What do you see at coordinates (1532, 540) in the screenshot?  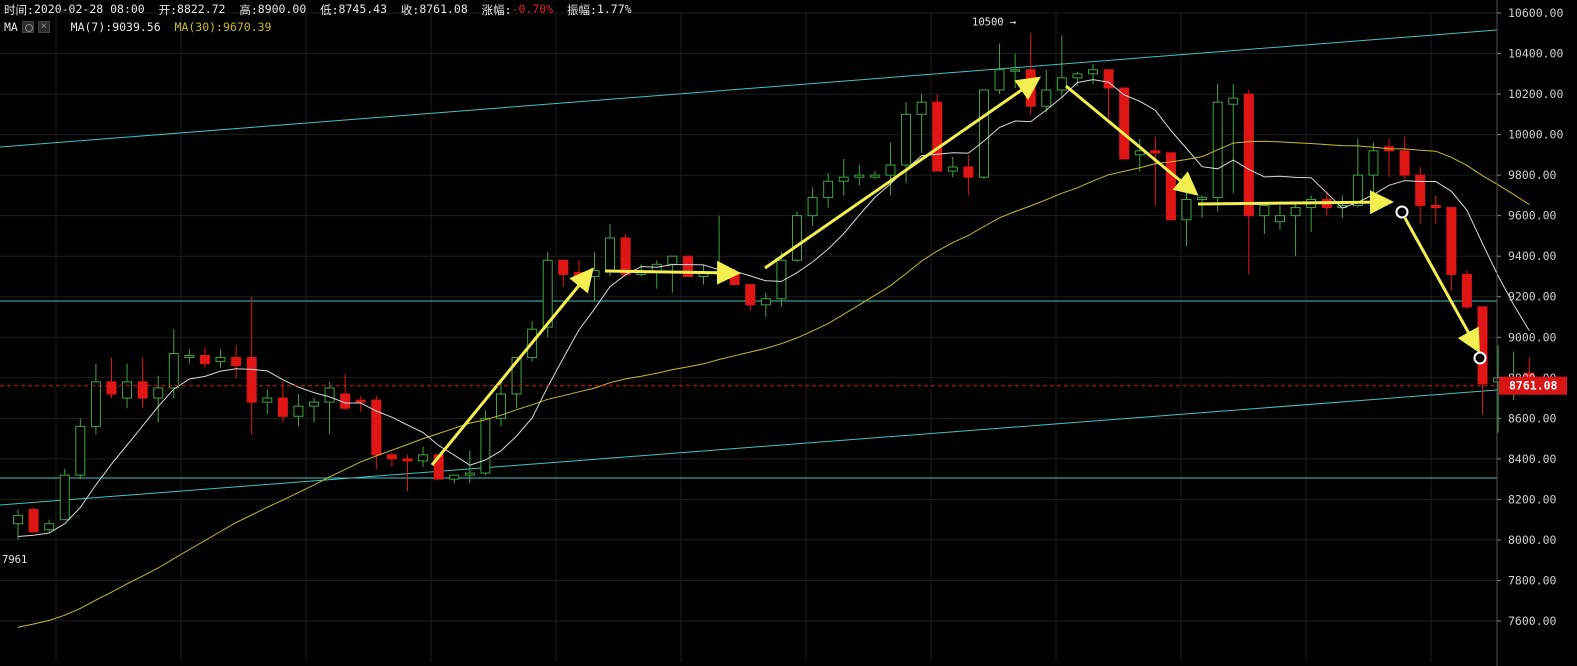 I see `y-tick-label: 8000.00` at bounding box center [1532, 540].